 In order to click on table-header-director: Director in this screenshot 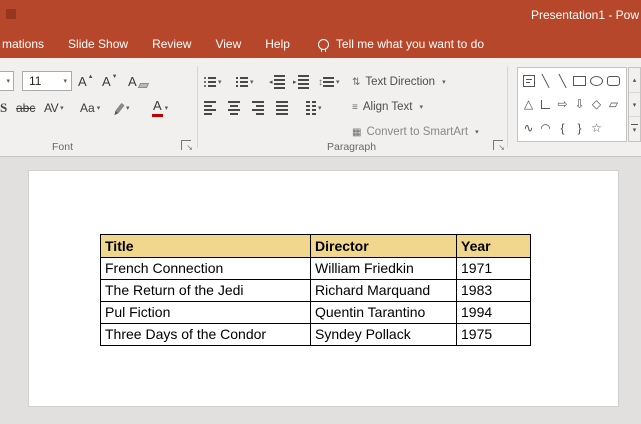, I will do `click(383, 246)`.